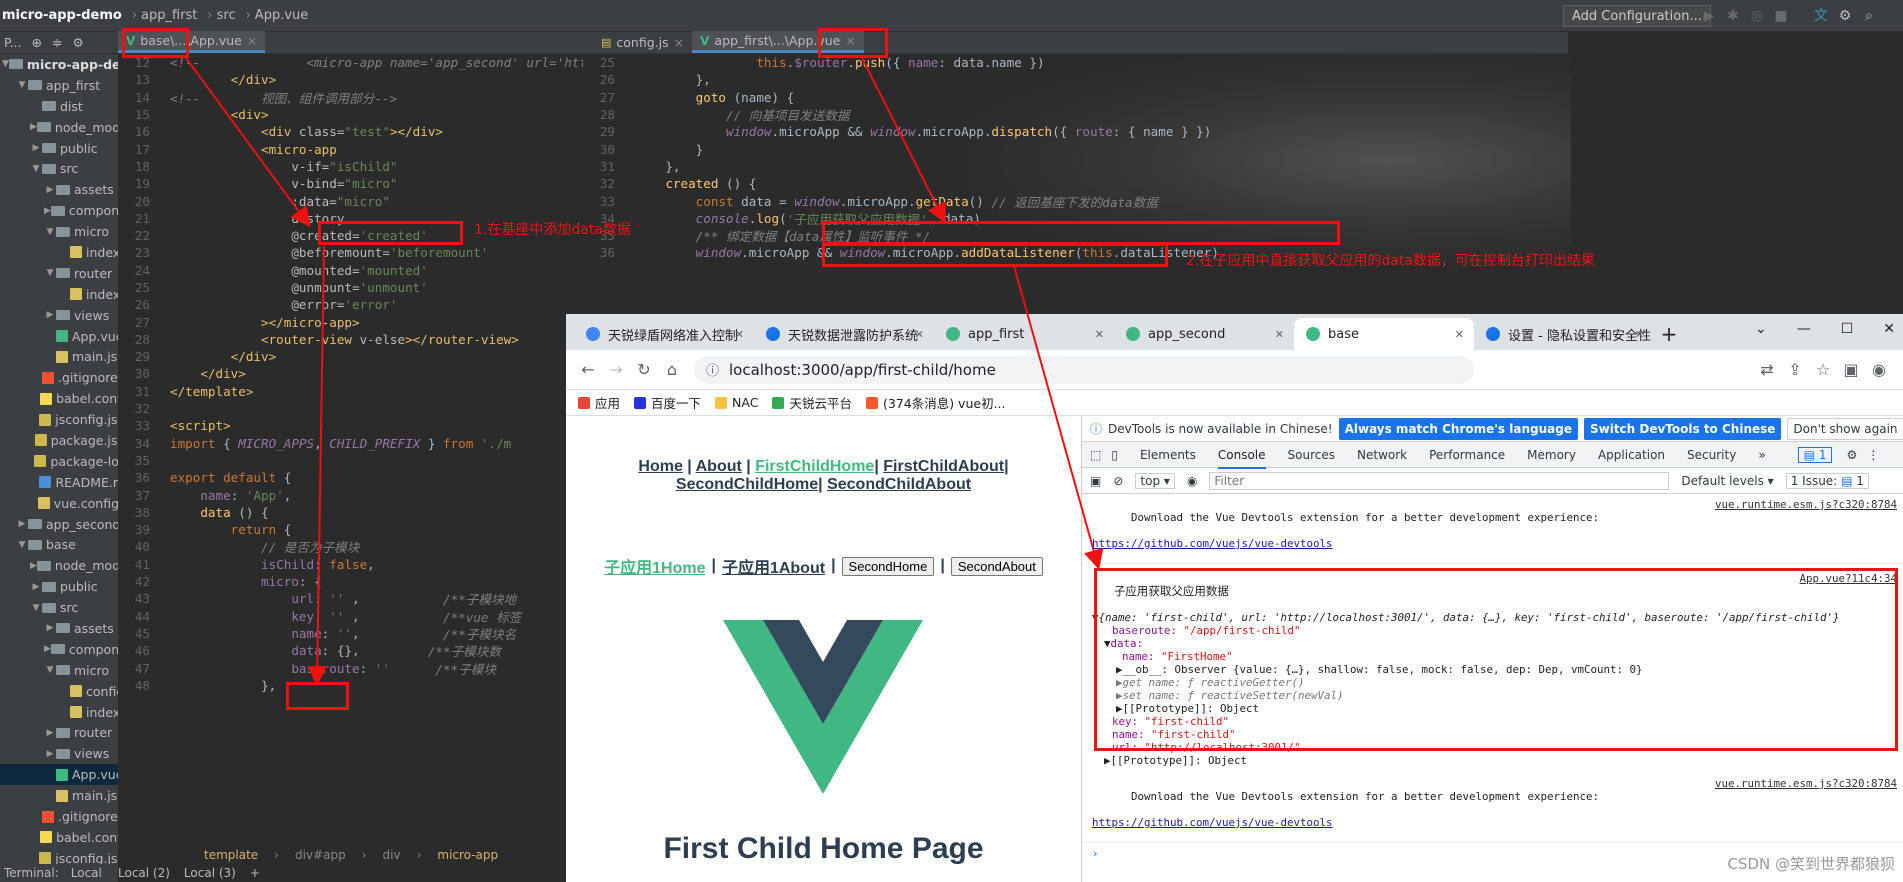 This screenshot has height=882, width=1903. I want to click on tree-item: package.json, so click(66, 440).